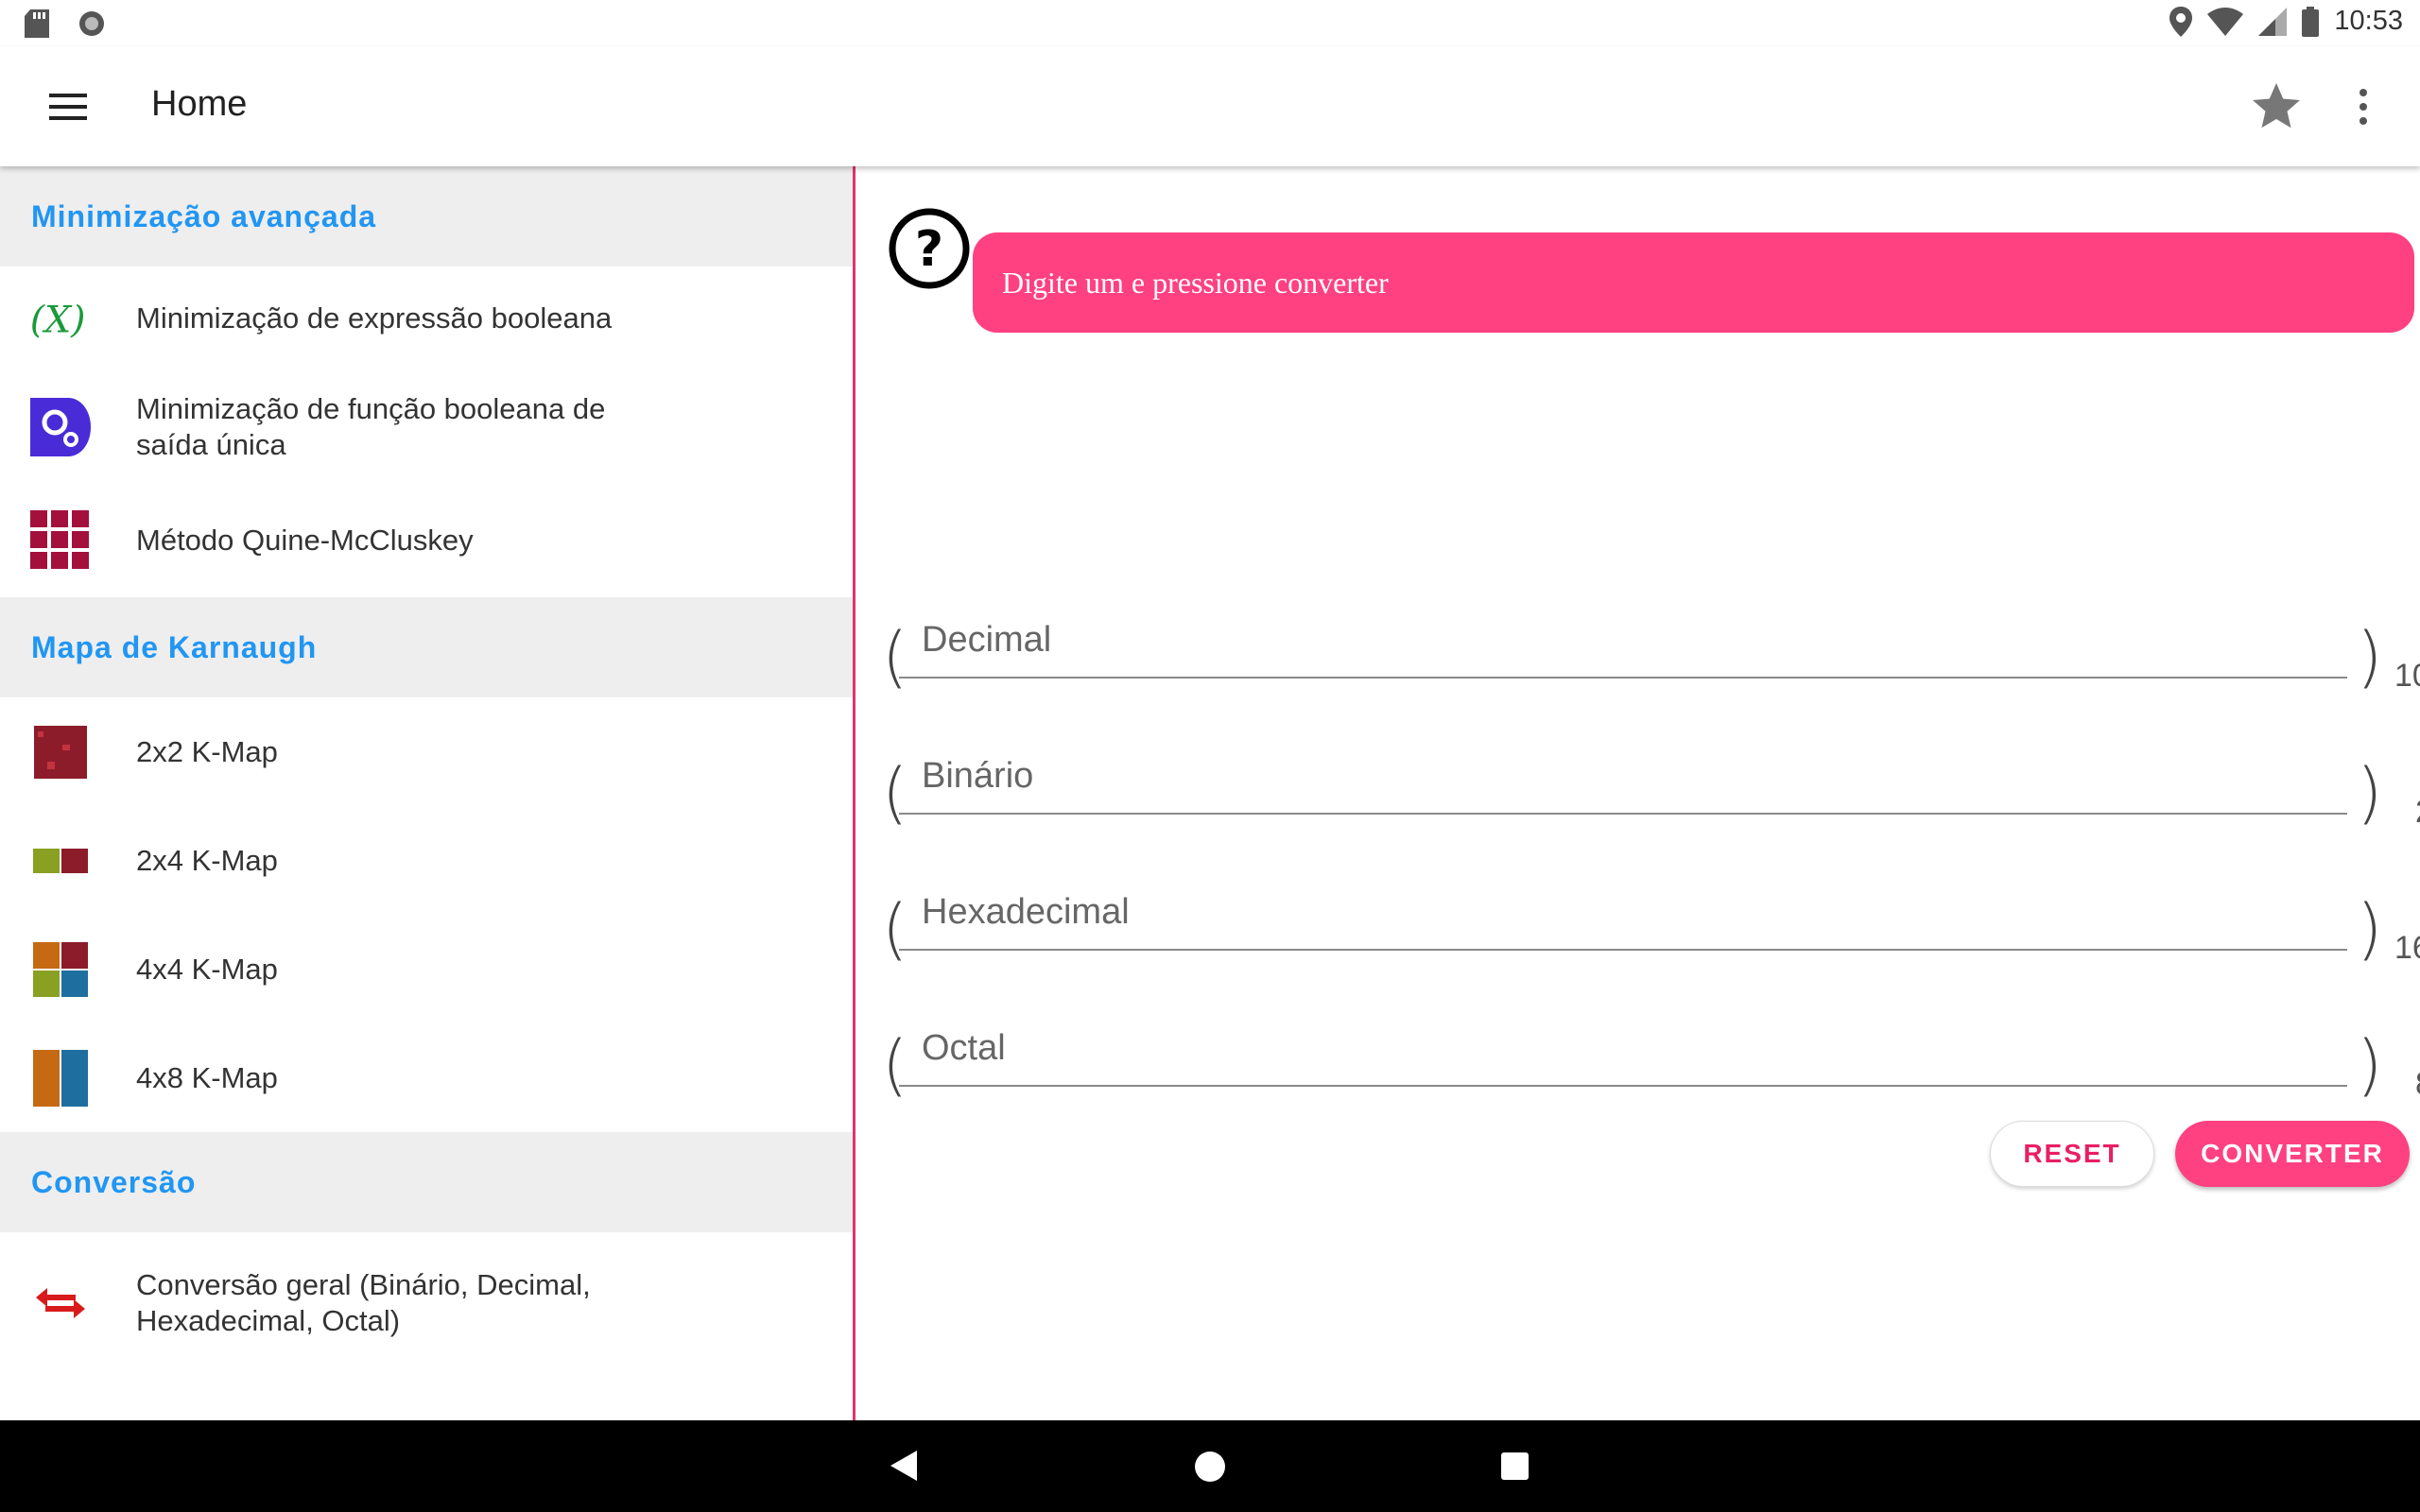  Describe the element at coordinates (1210, 106) in the screenshot. I see `app-bar: Home` at that location.